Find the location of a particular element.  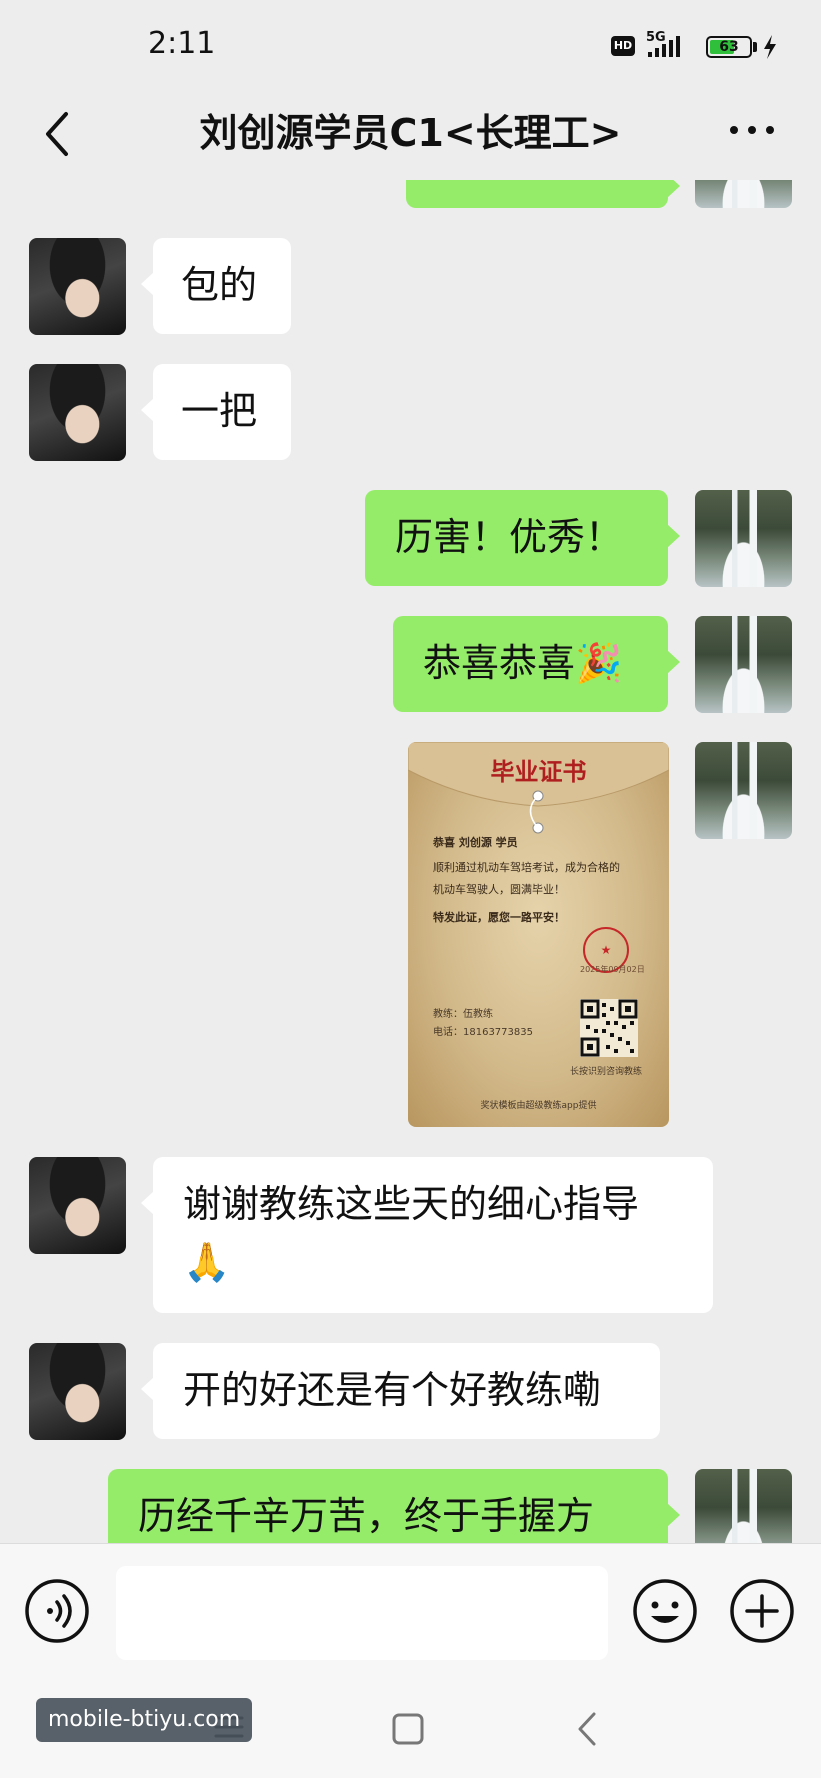

message-bubble-incoming: 包的 is located at coordinates (216, 286).